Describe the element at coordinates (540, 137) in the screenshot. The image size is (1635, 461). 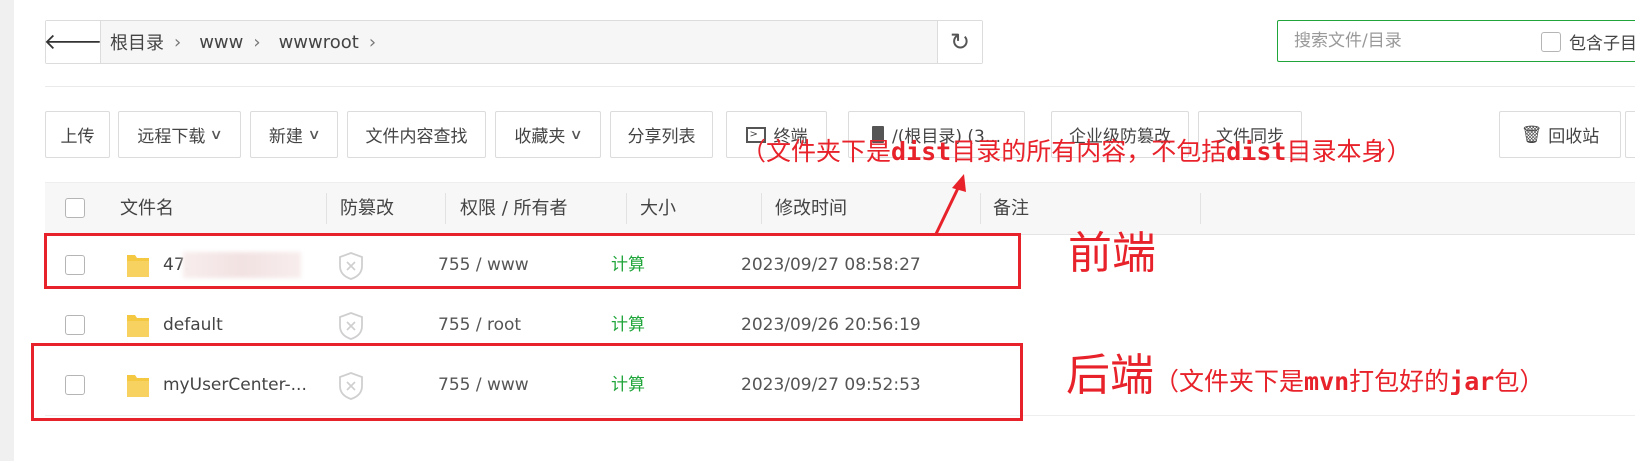
I see `favorites-label: 收藏夹` at that location.